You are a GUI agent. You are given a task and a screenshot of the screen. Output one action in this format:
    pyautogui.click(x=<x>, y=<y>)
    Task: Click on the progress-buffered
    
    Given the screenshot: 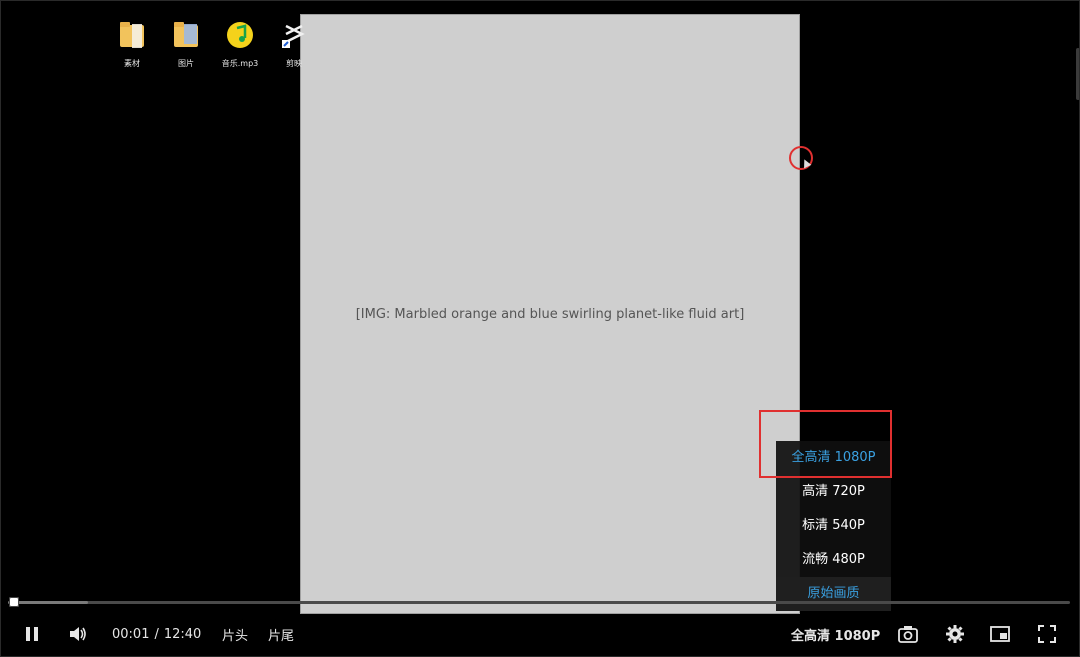 What is the action you would take?
    pyautogui.click(x=48, y=602)
    